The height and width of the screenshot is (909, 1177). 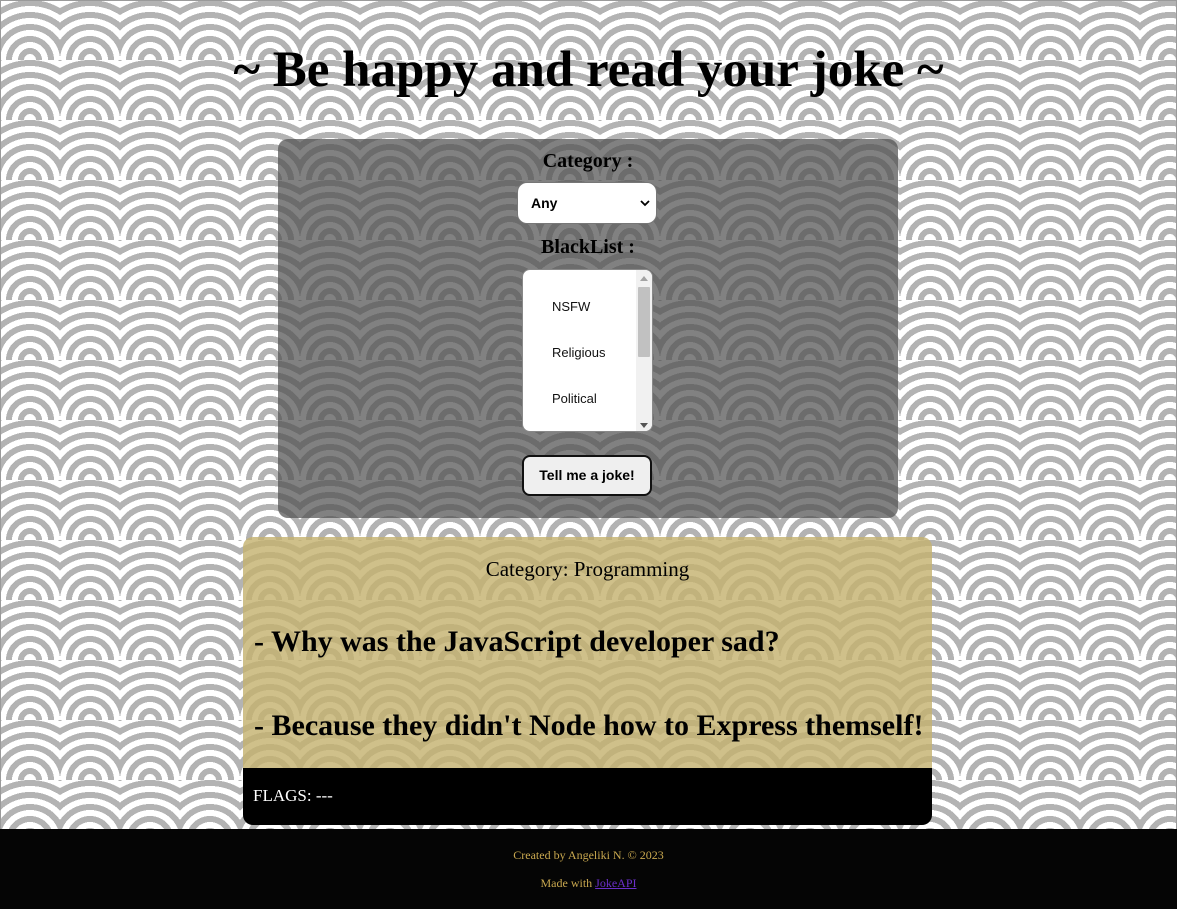 I want to click on footer-made-with: Made with JokeAPI, so click(x=588, y=883).